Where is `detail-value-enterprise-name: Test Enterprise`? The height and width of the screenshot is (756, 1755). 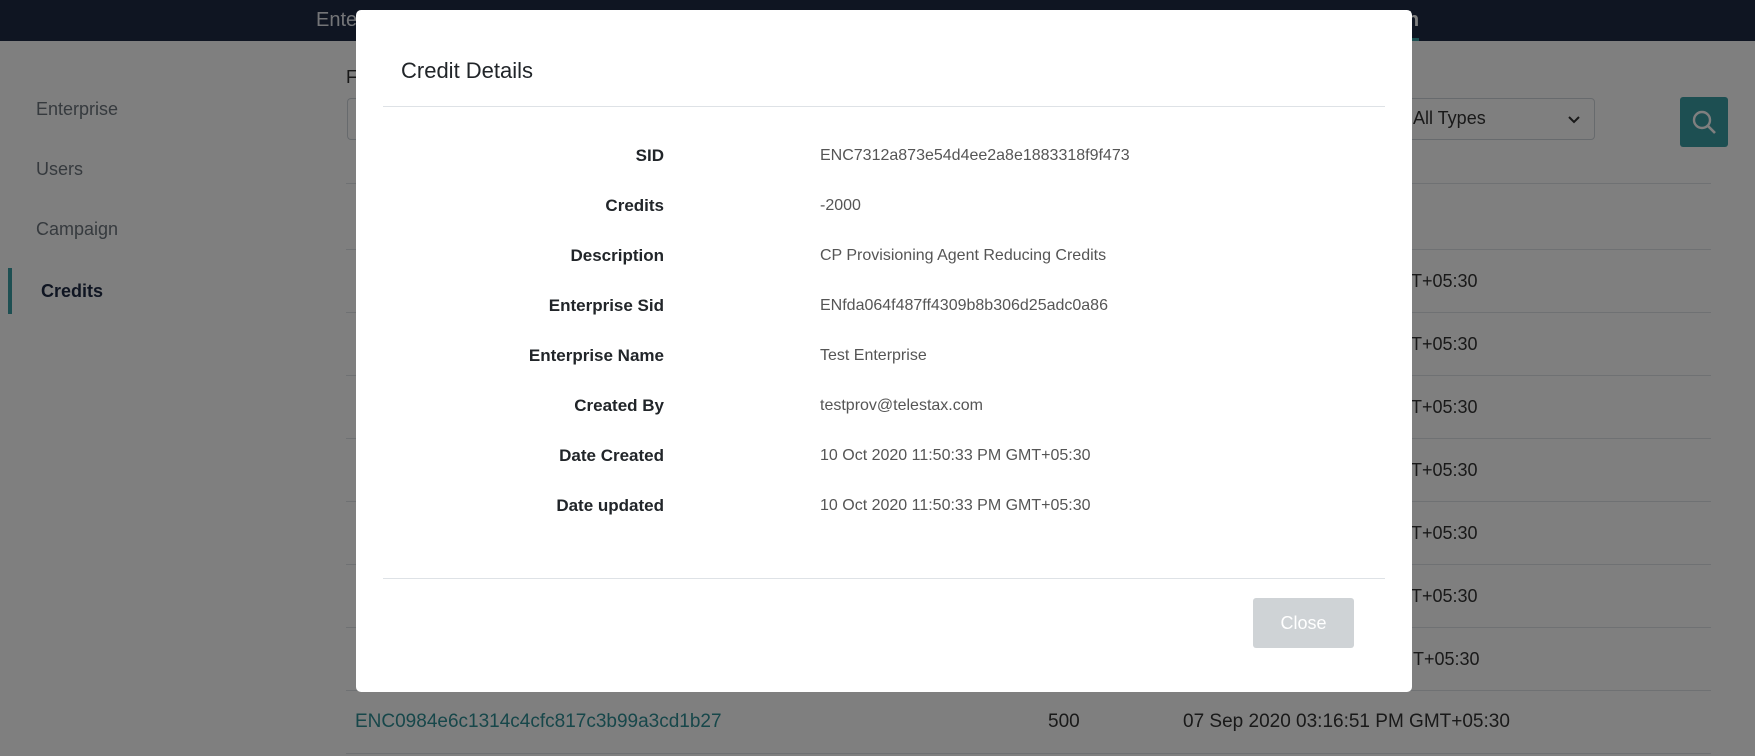 detail-value-enterprise-name: Test Enterprise is located at coordinates (873, 355).